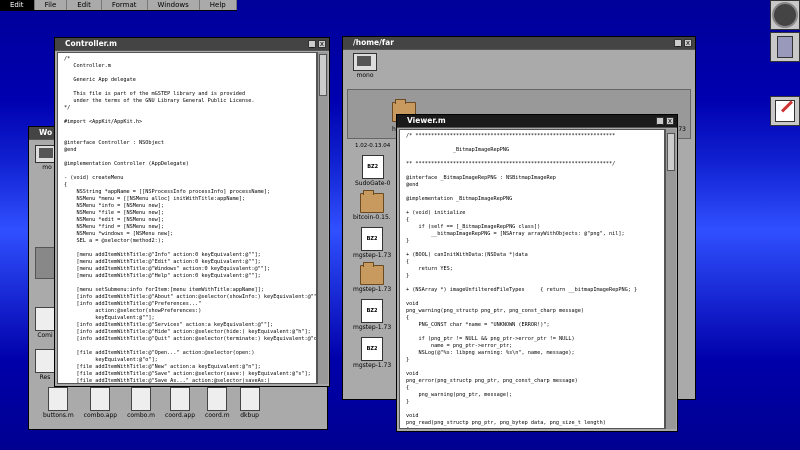  I want to click on file-label: coord.m, so click(217, 415).